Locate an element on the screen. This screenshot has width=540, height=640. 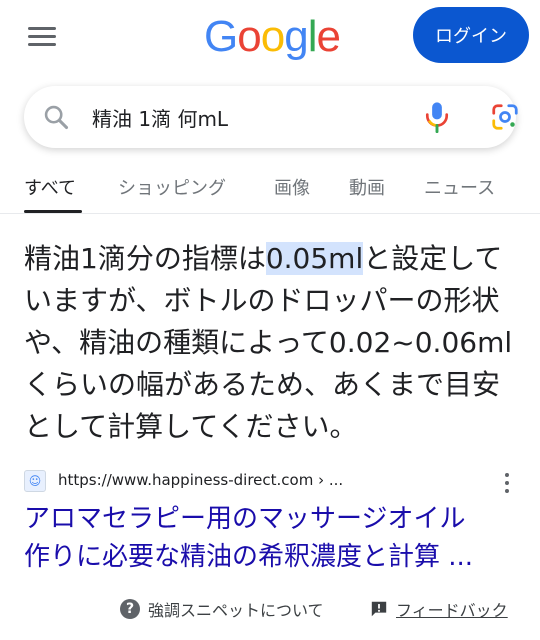
active-tab-indicator is located at coordinates (53, 211).